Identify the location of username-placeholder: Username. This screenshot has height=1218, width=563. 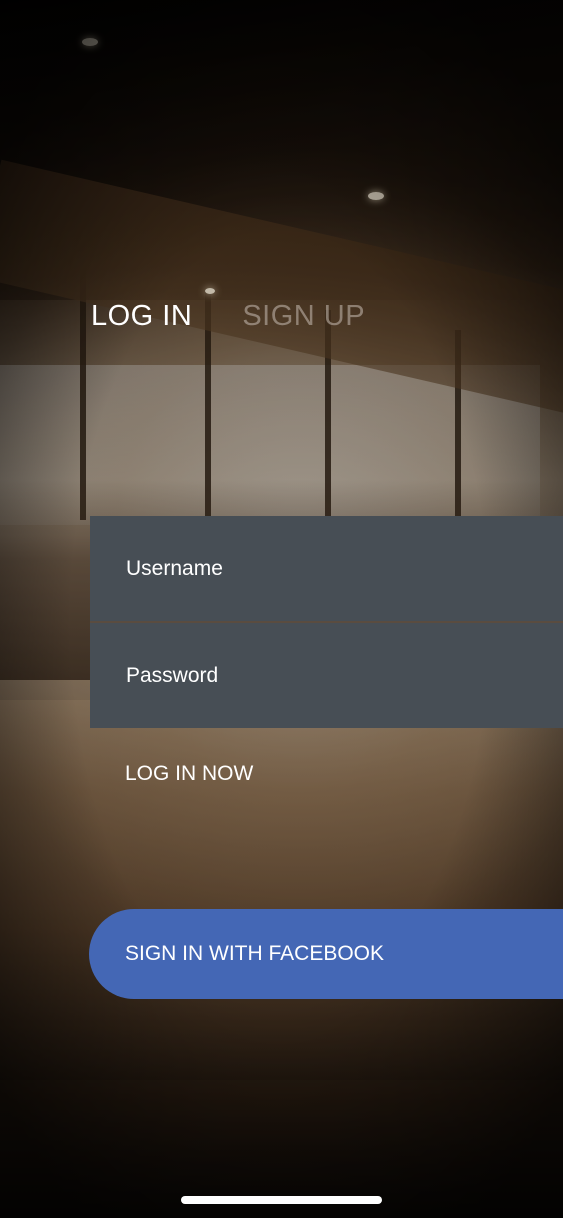
(174, 568).